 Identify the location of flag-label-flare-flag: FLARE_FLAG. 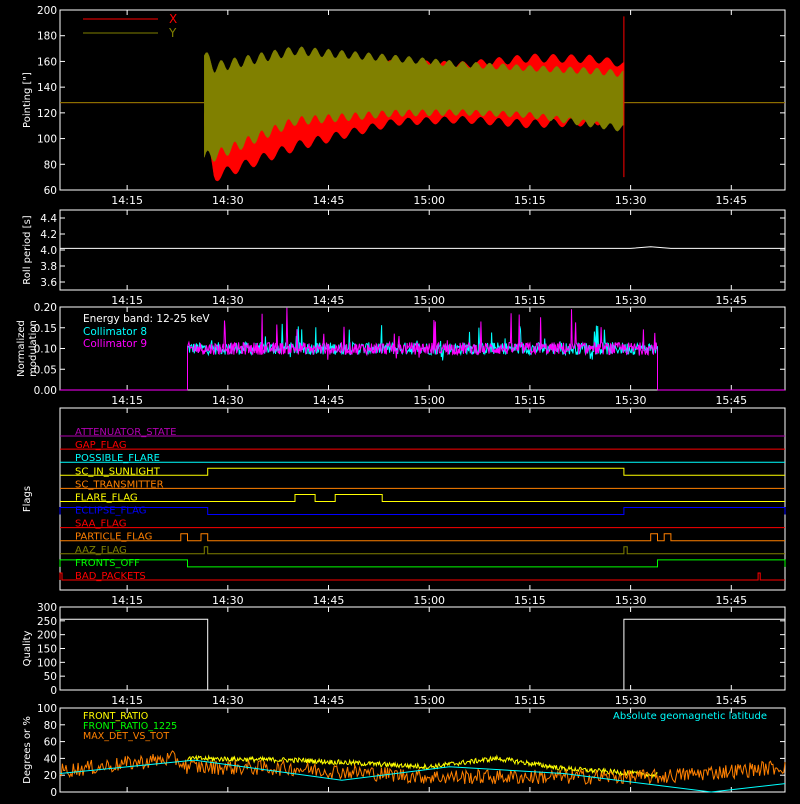
(106, 497).